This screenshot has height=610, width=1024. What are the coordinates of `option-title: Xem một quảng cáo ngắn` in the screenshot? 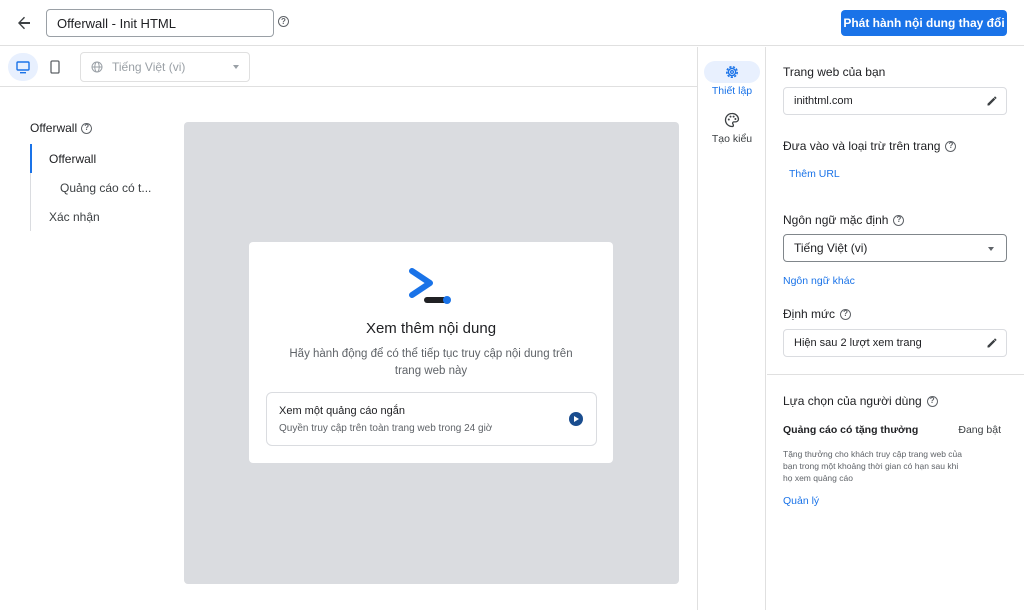 It's located at (342, 411).